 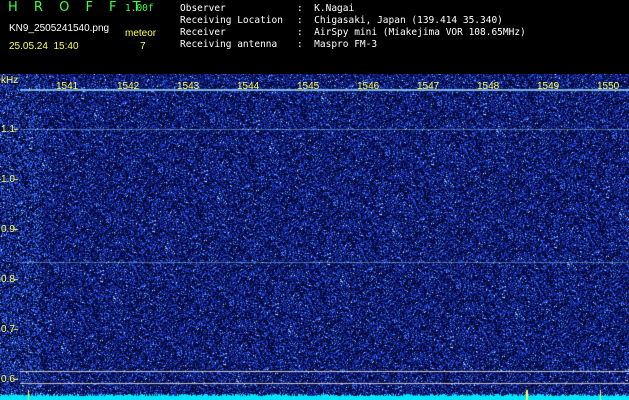 I want to click on y-tick-label: 1.0, so click(x=8, y=179).